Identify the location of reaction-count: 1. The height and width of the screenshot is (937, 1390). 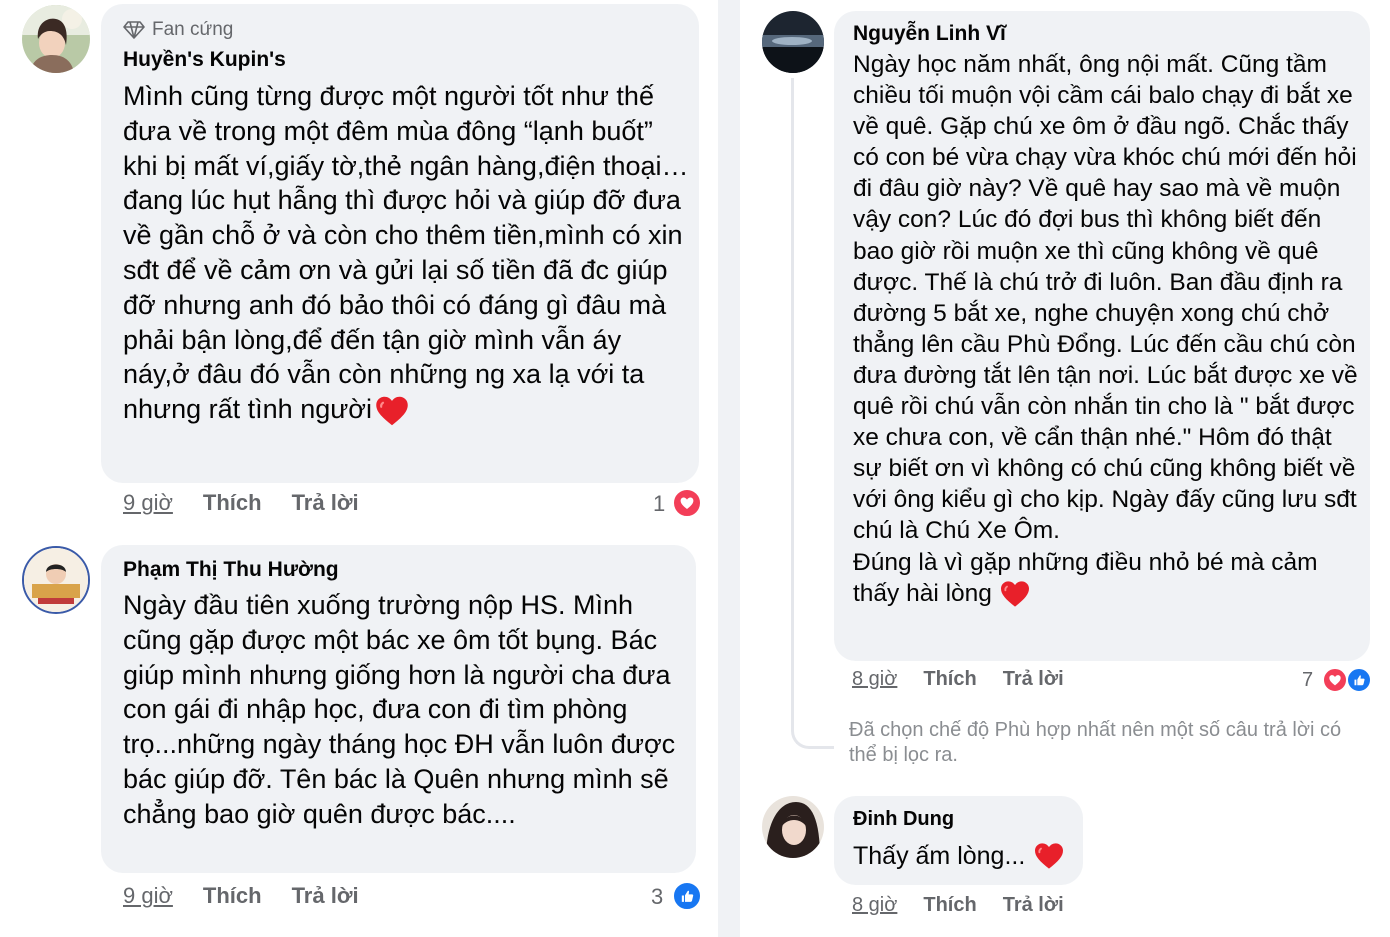
(659, 504).